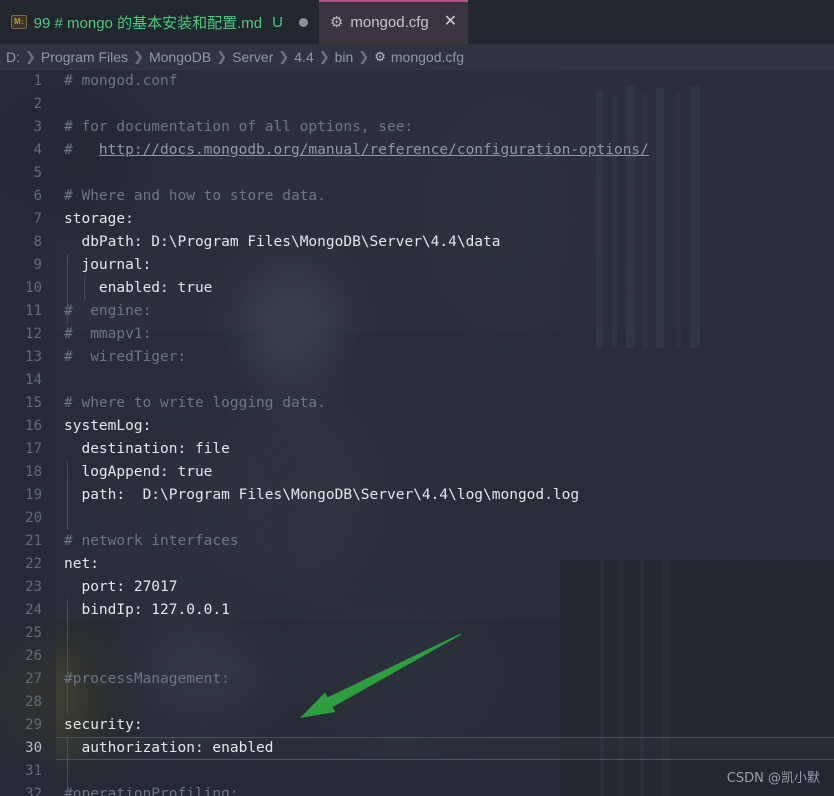  I want to click on code-text: port: 27017, so click(121, 587).